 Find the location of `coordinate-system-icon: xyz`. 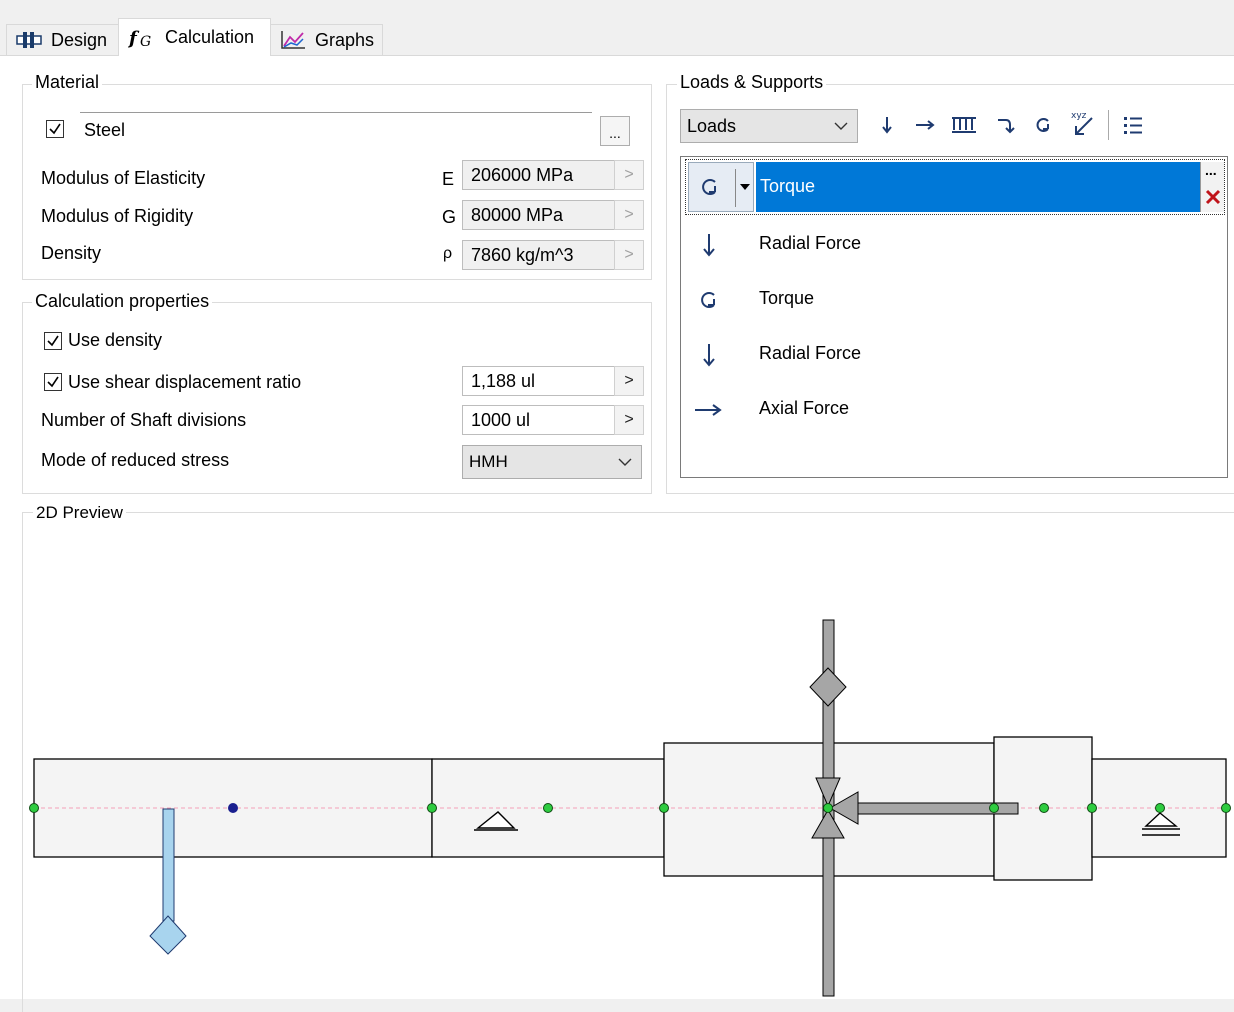

coordinate-system-icon: xyz is located at coordinates (1082, 123).